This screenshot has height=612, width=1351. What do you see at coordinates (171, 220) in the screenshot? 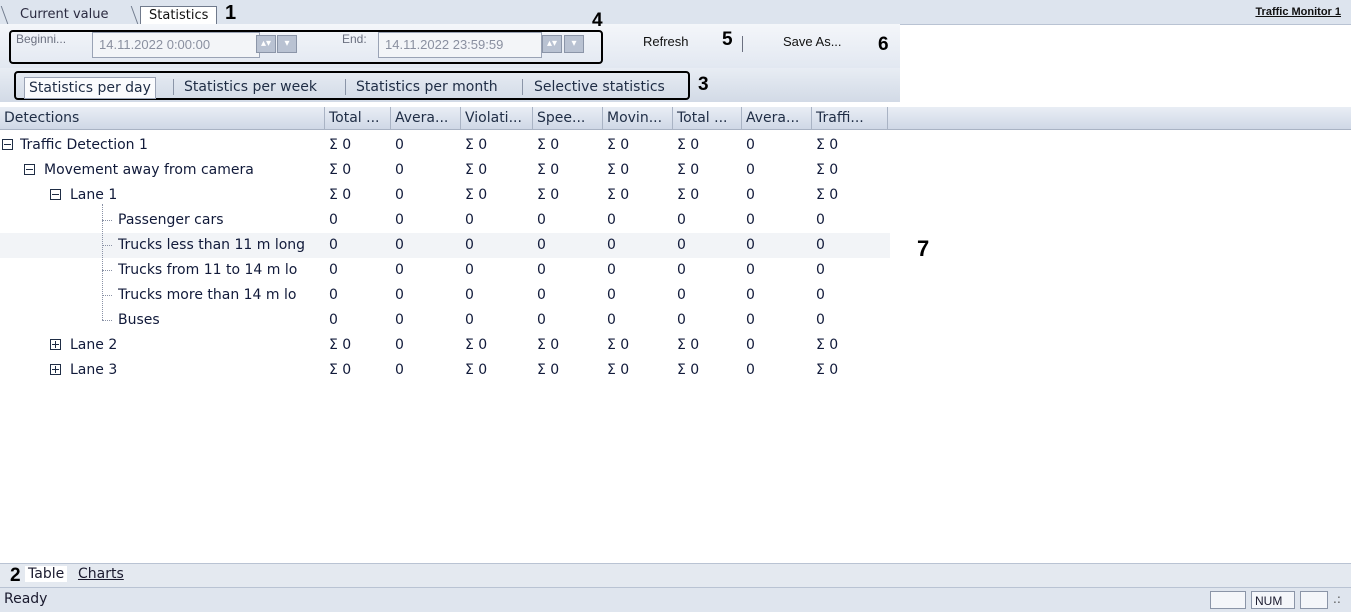
I see `tree-item-label: Passenger cars` at bounding box center [171, 220].